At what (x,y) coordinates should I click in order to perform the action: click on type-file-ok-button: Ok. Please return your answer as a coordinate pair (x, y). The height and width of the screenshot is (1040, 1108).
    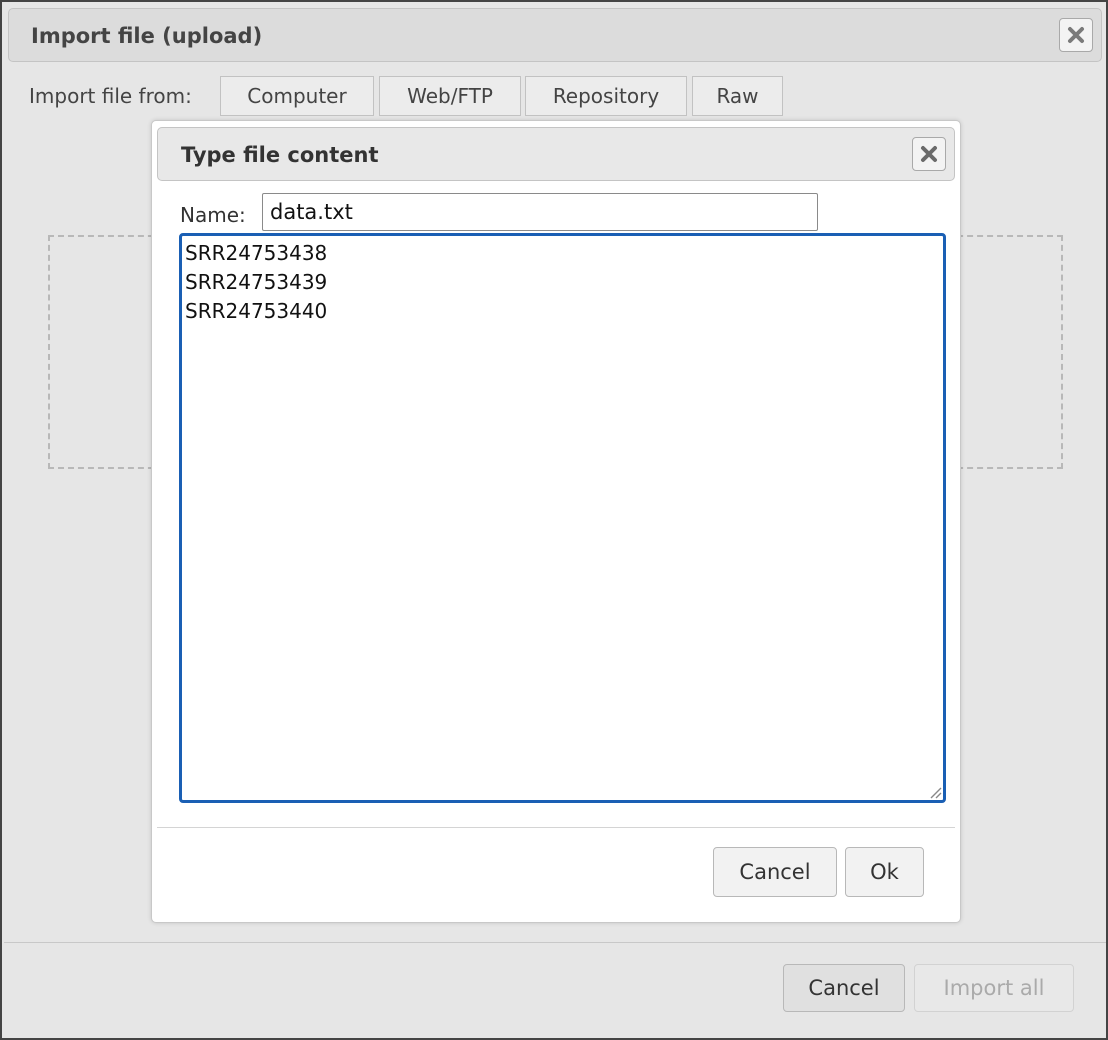
    Looking at the image, I should click on (884, 872).